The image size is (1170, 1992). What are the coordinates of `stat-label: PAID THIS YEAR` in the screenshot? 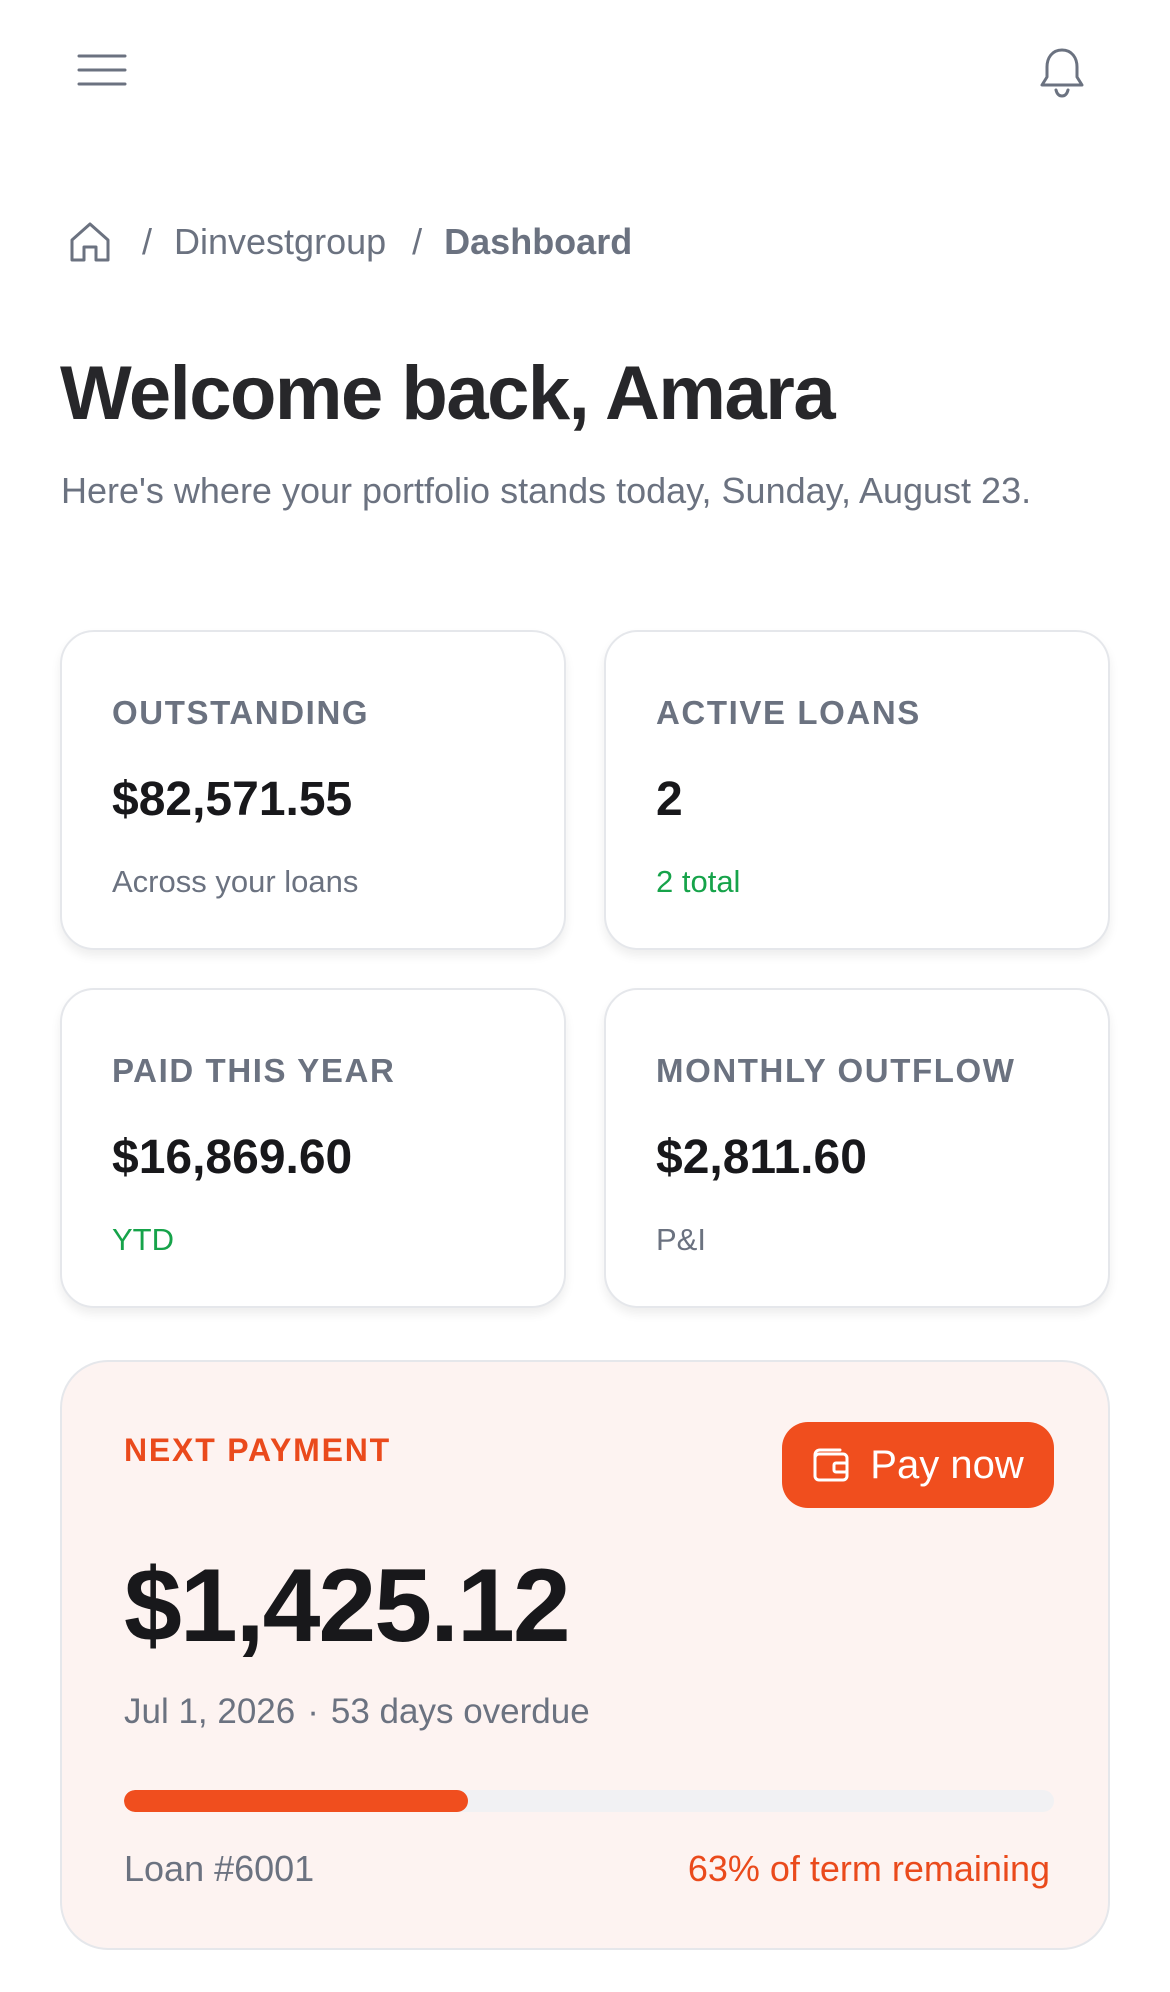 It's located at (254, 1070).